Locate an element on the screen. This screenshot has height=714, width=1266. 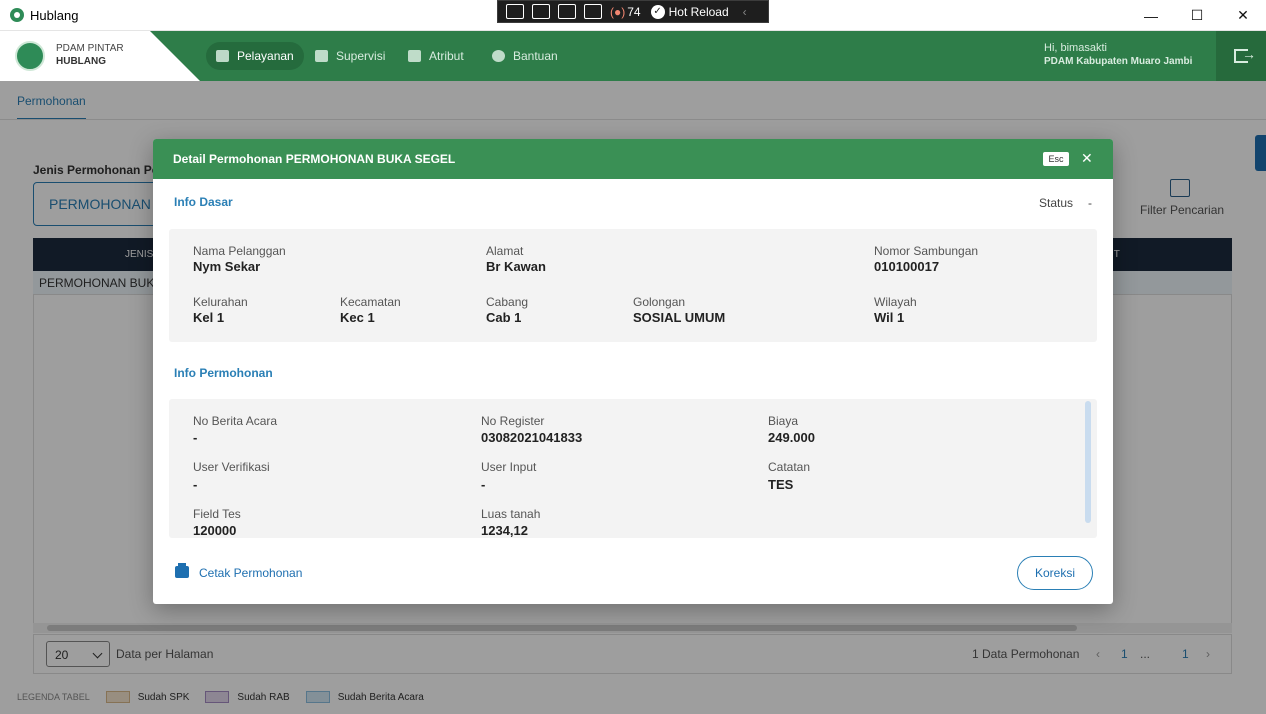
grid-icon is located at coordinates (414, 56).